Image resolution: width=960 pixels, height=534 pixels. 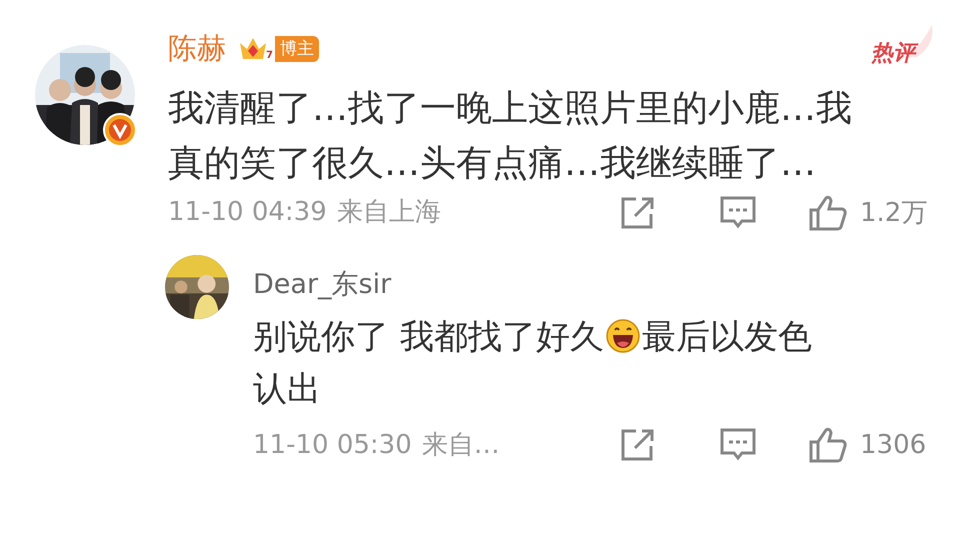 What do you see at coordinates (120, 130) in the screenshot?
I see `verified-icon` at bounding box center [120, 130].